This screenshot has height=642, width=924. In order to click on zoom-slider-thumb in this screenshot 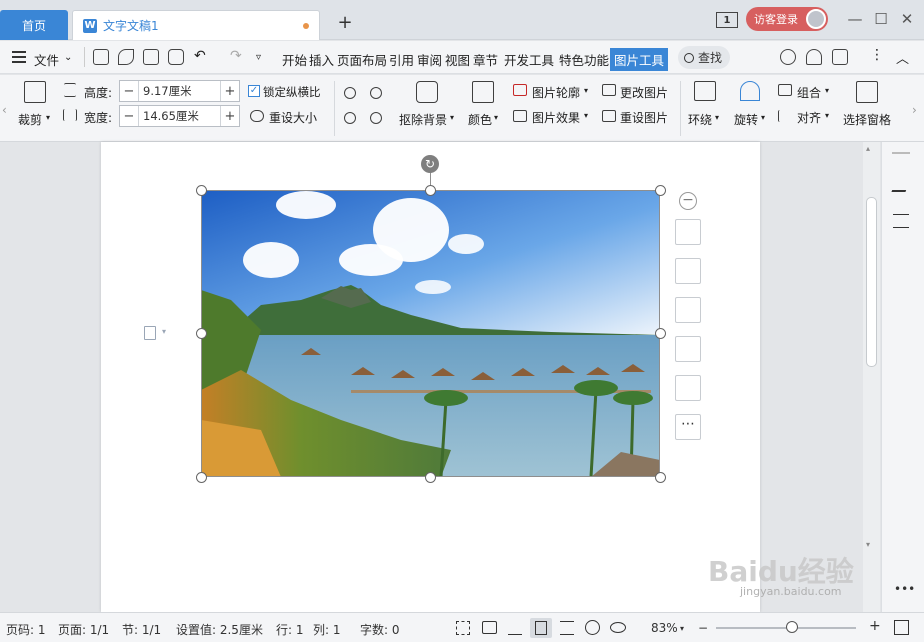, I will do `click(791, 627)`.